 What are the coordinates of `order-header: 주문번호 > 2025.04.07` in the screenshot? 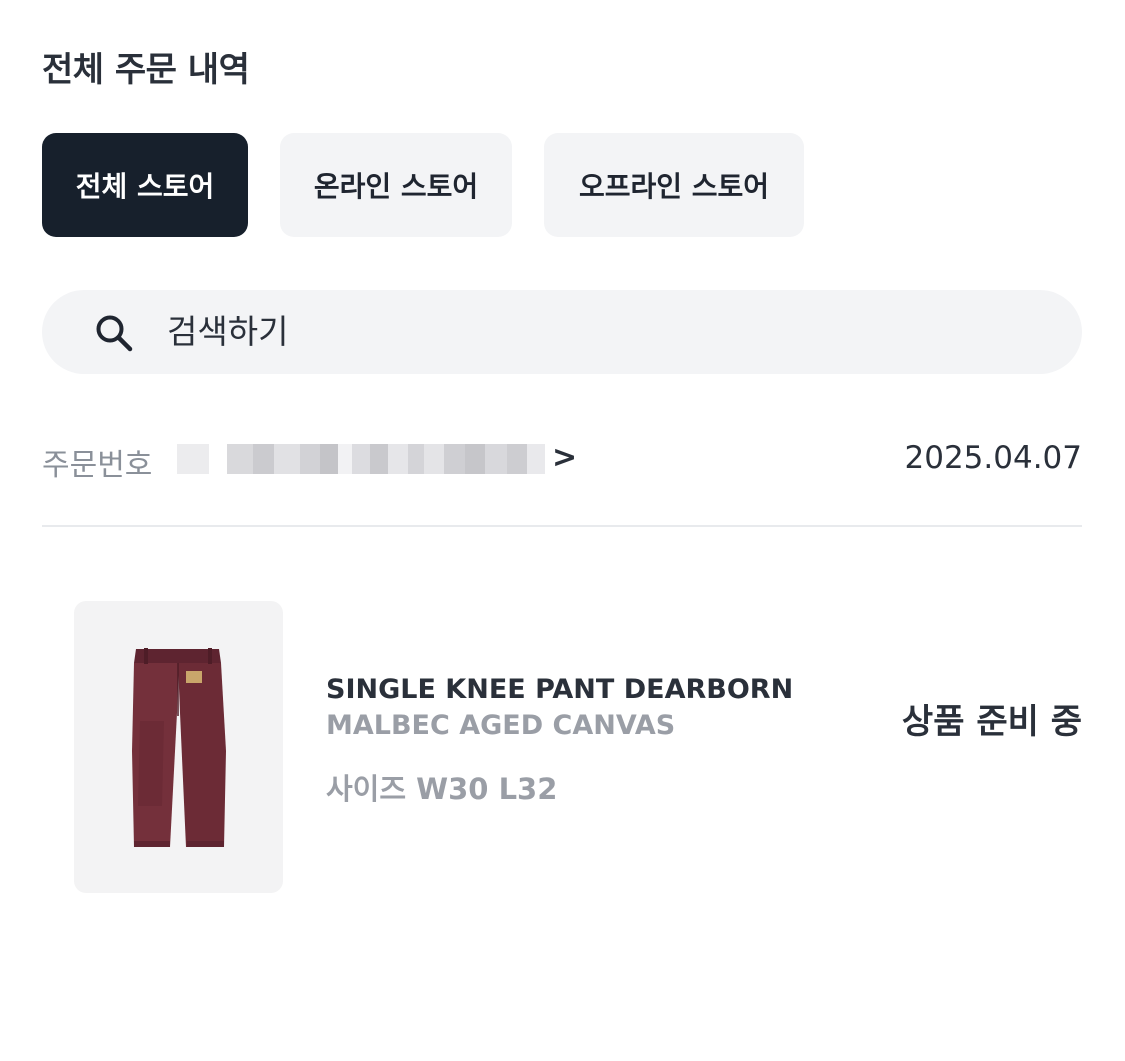 It's located at (562, 460).